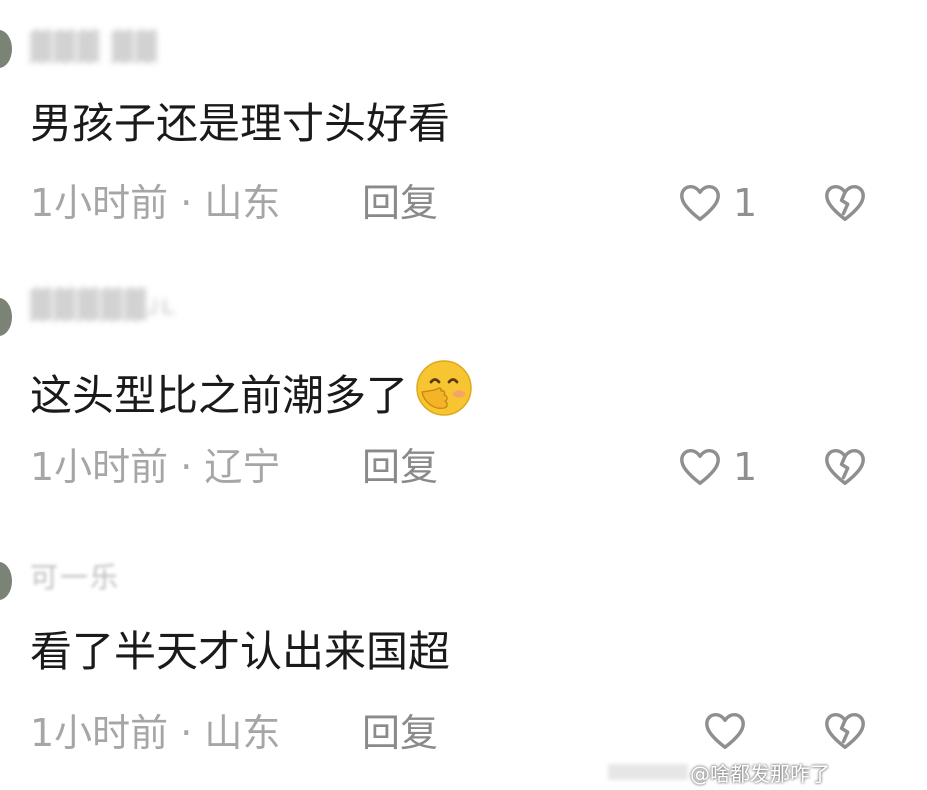 This screenshot has width=927, height=790. What do you see at coordinates (760, 774) in the screenshot?
I see `watermark: @啥都发那咋了` at bounding box center [760, 774].